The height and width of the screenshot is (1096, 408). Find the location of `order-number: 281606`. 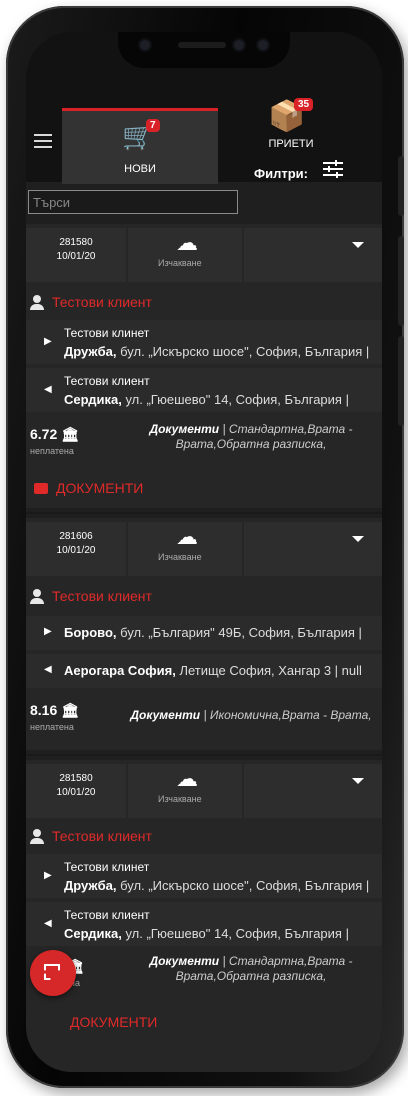

order-number: 281606 is located at coordinates (76, 536).